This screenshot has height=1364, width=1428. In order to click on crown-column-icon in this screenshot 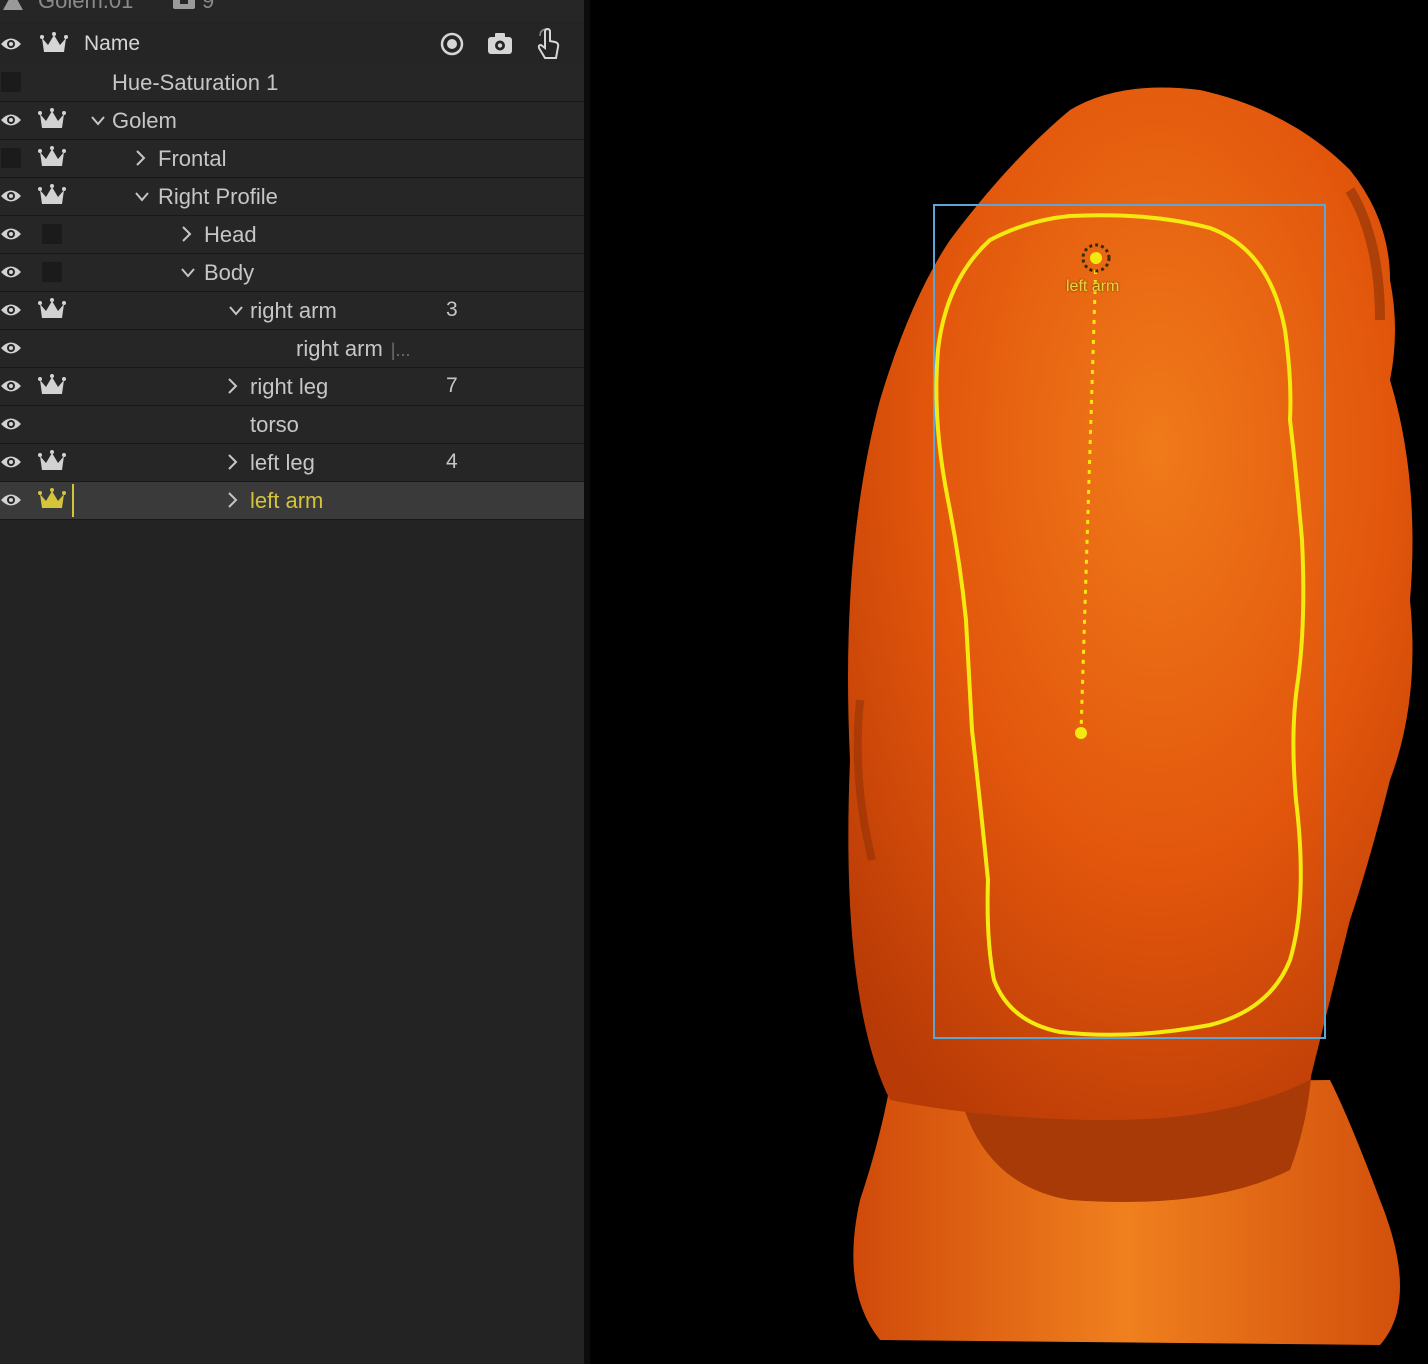, I will do `click(54, 44)`.